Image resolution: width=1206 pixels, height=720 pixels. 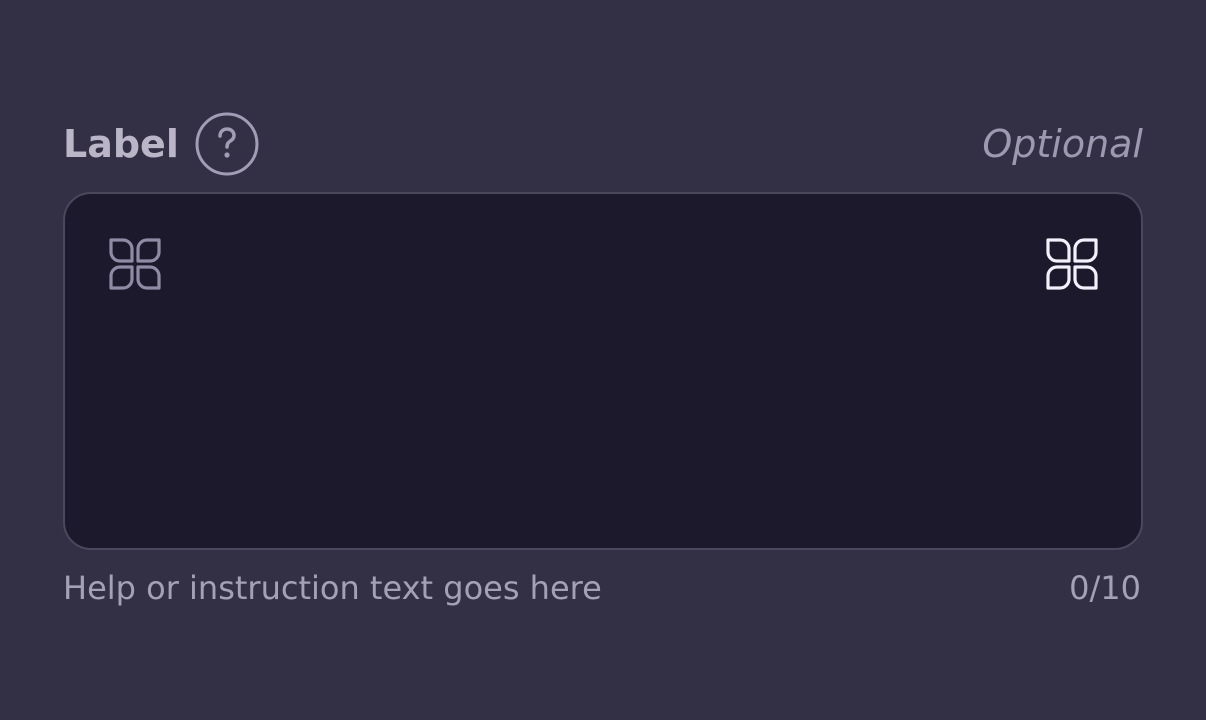 I want to click on field-header: Label Optional, so click(x=603, y=144).